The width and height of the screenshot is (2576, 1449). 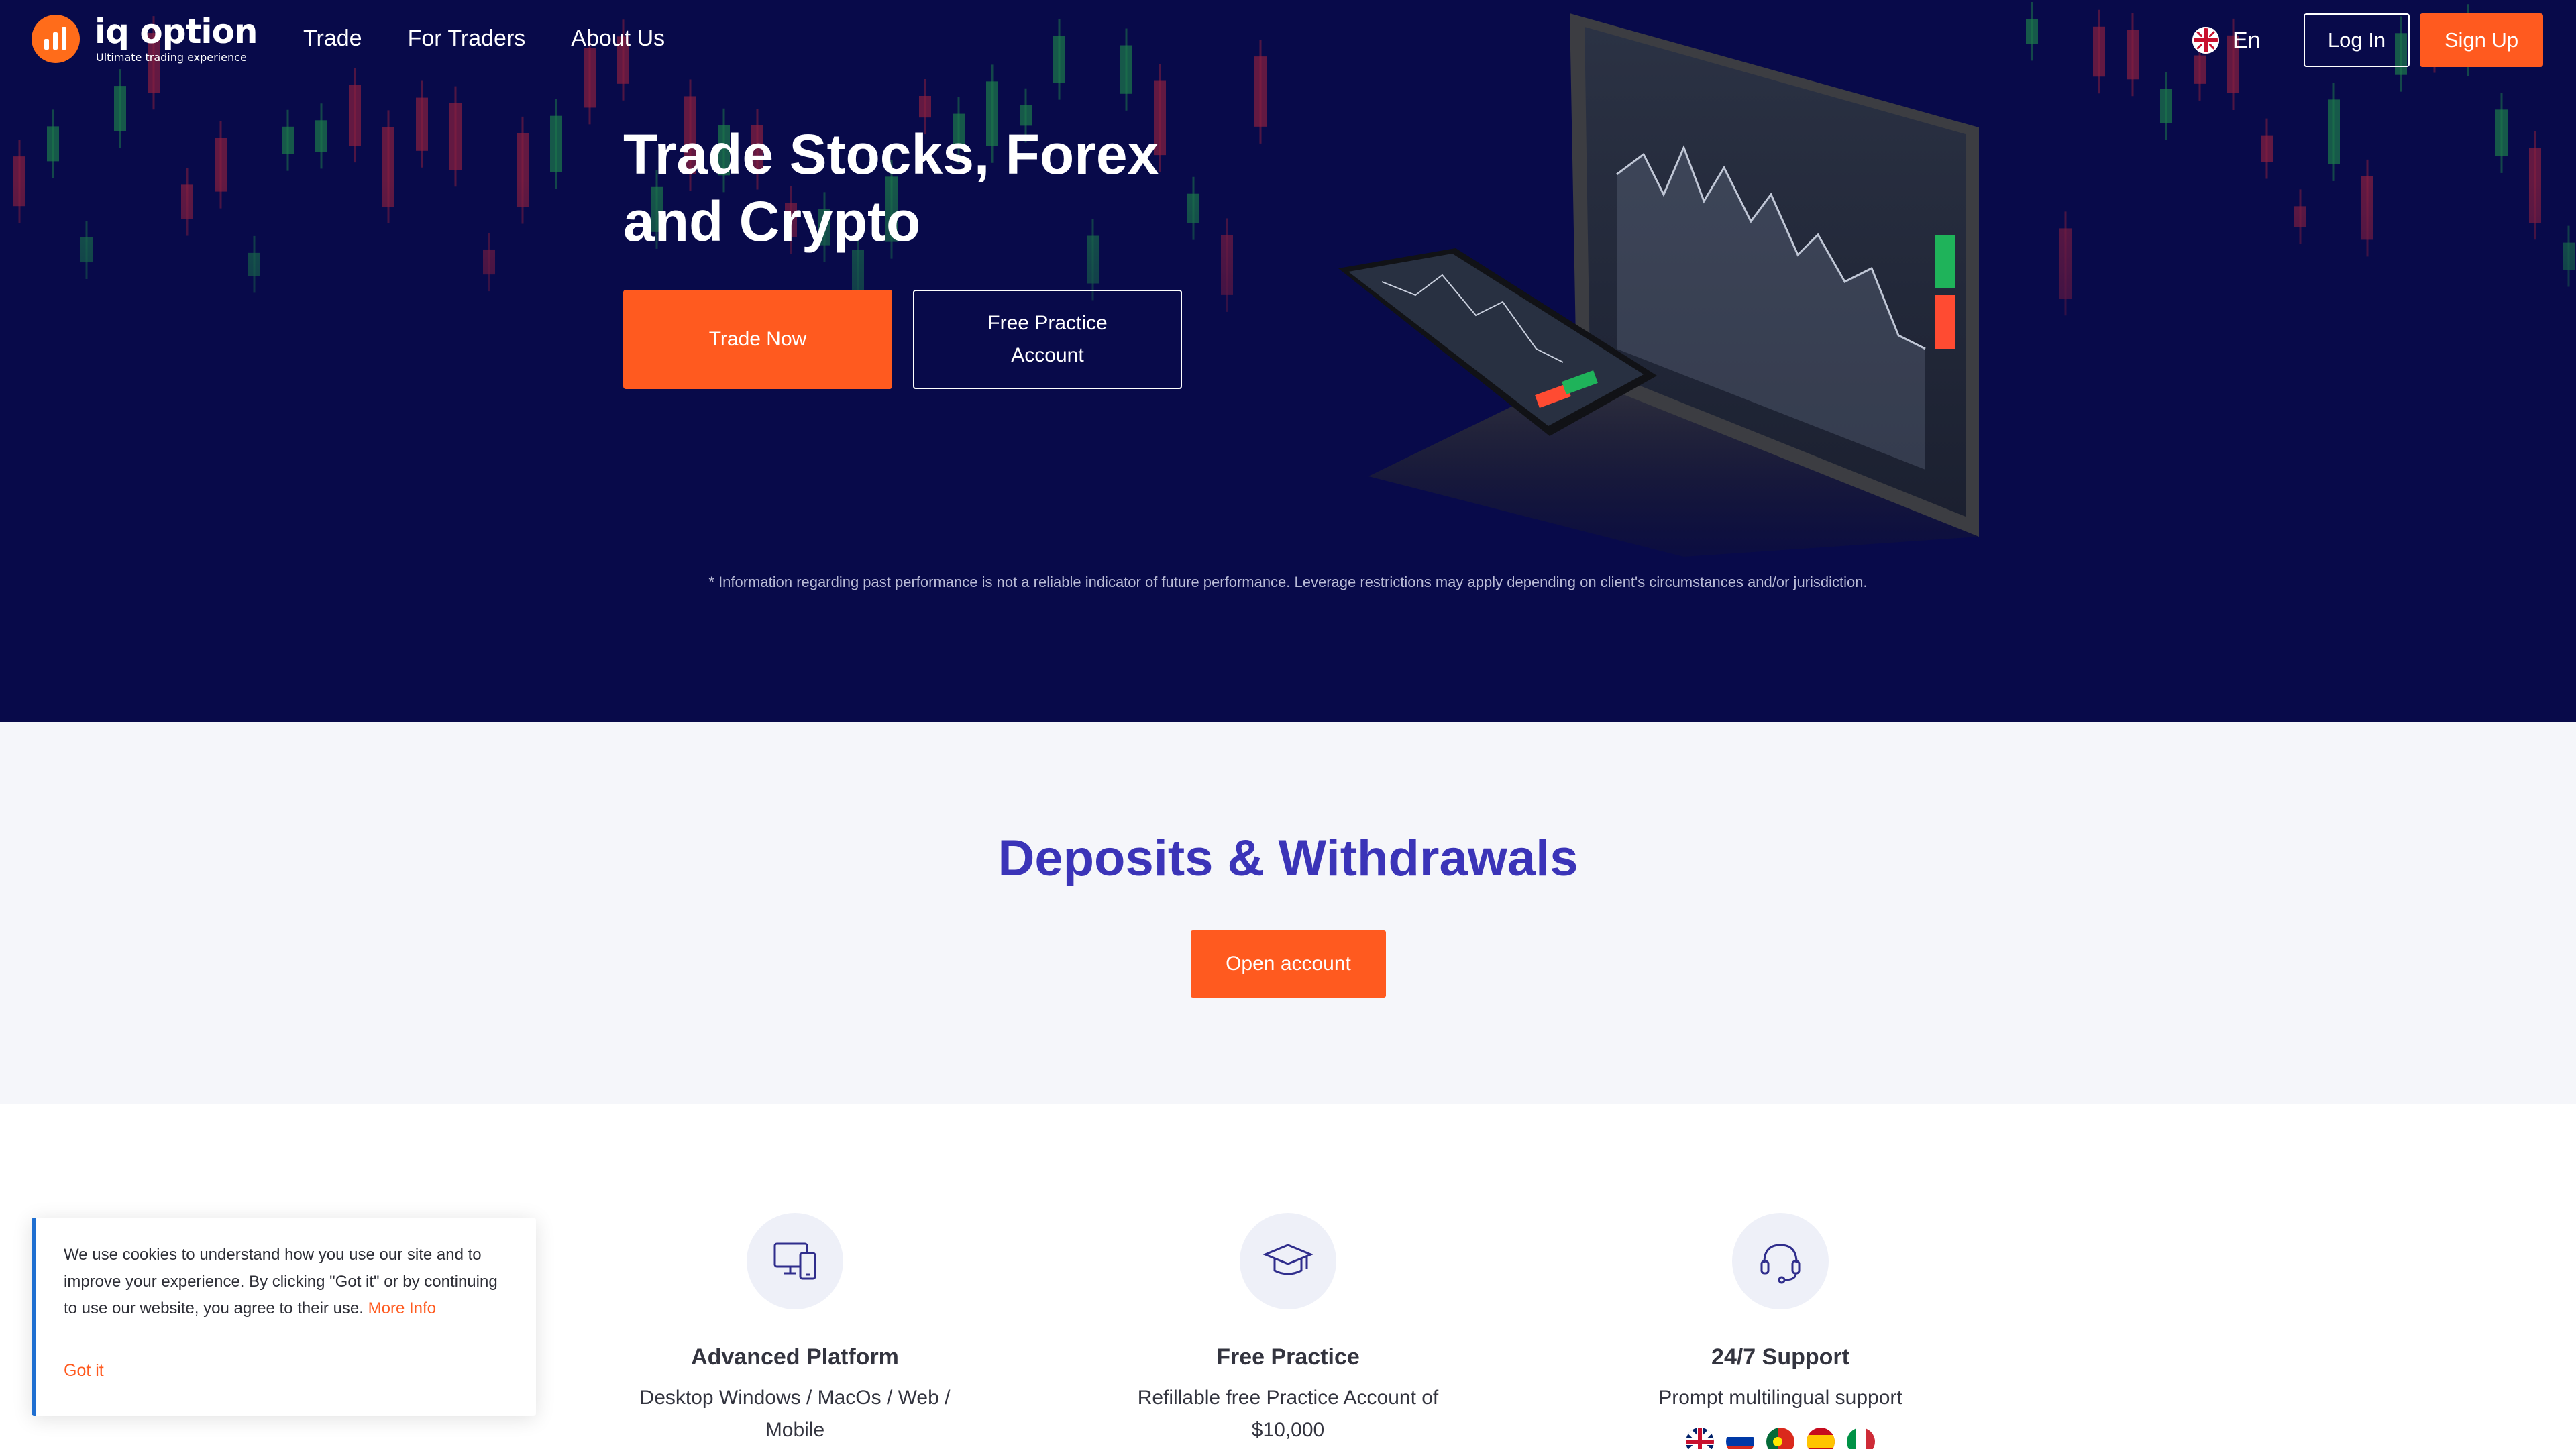 I want to click on support-language-flags, so click(x=1780, y=1438).